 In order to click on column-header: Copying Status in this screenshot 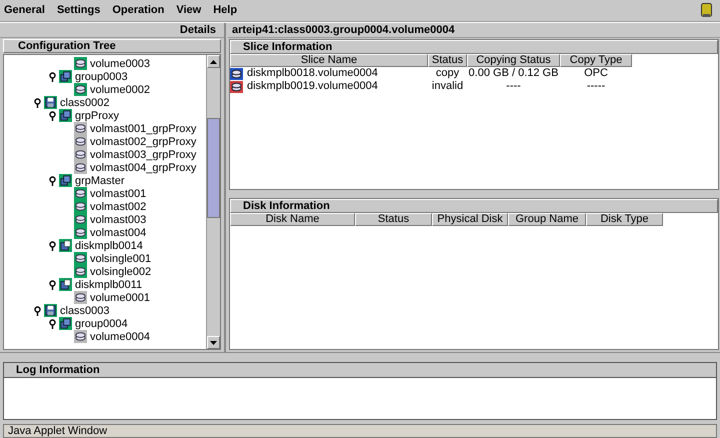, I will do `click(513, 60)`.